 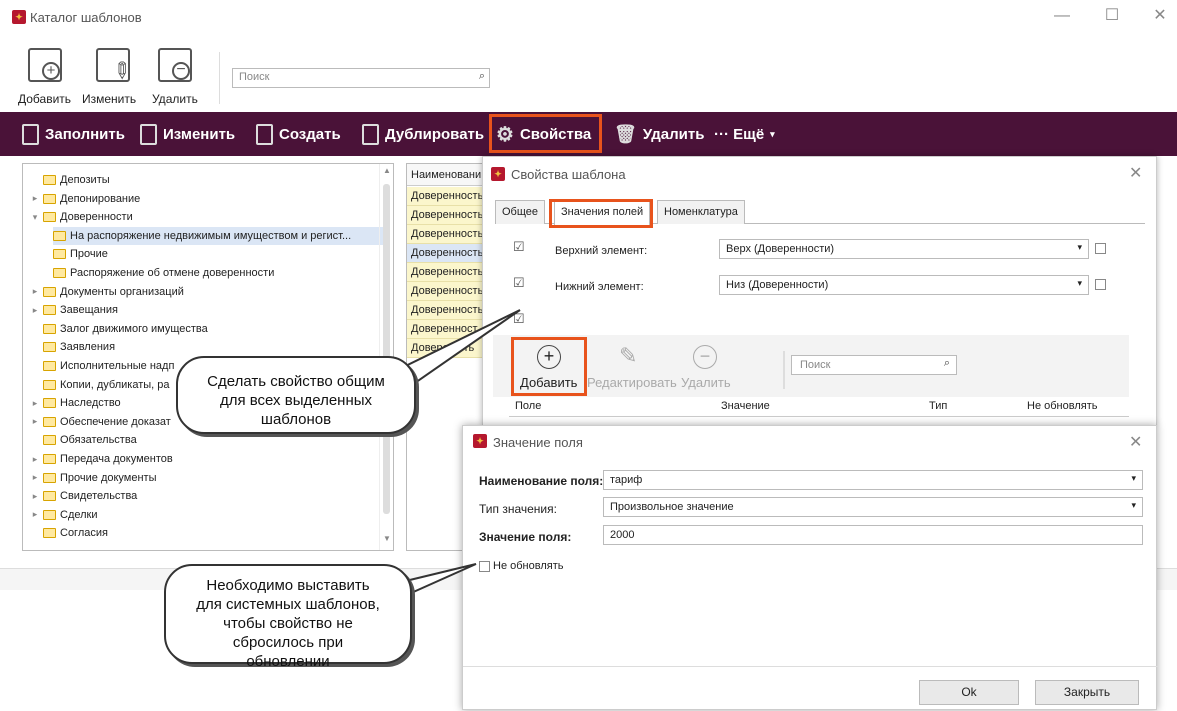 What do you see at coordinates (1158, 16) in the screenshot?
I see `close-button: ✕` at bounding box center [1158, 16].